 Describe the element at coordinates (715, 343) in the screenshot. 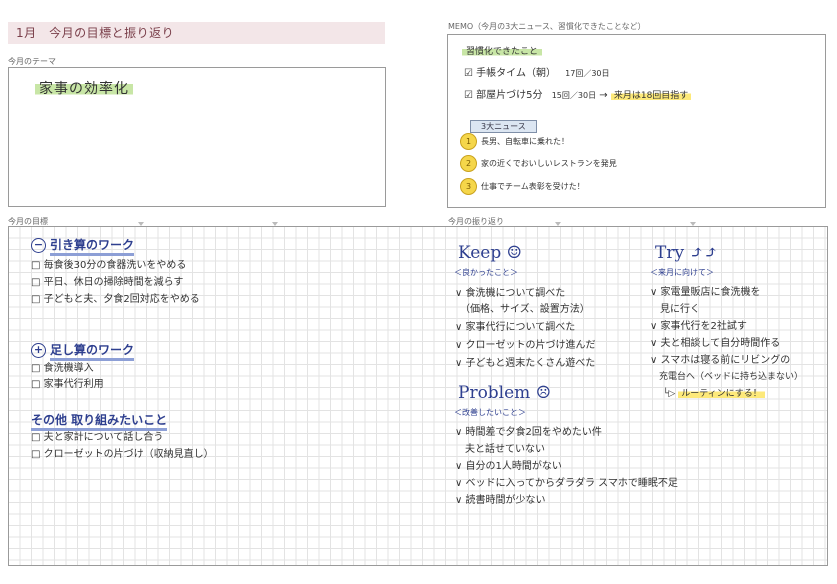

I see `try-item: ∨ 夫と相談して自分時間作る` at that location.